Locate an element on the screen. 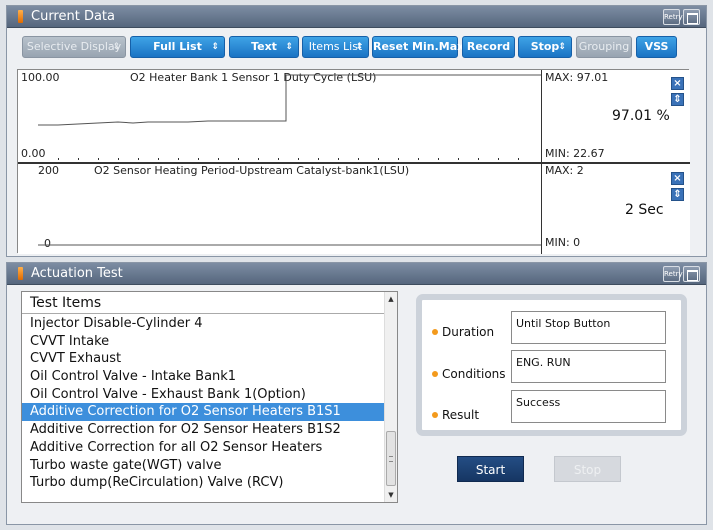  graph-1-side: MAX: 97.01 × ⇕ 97.01 % MIN: 22.67 is located at coordinates (616, 116).